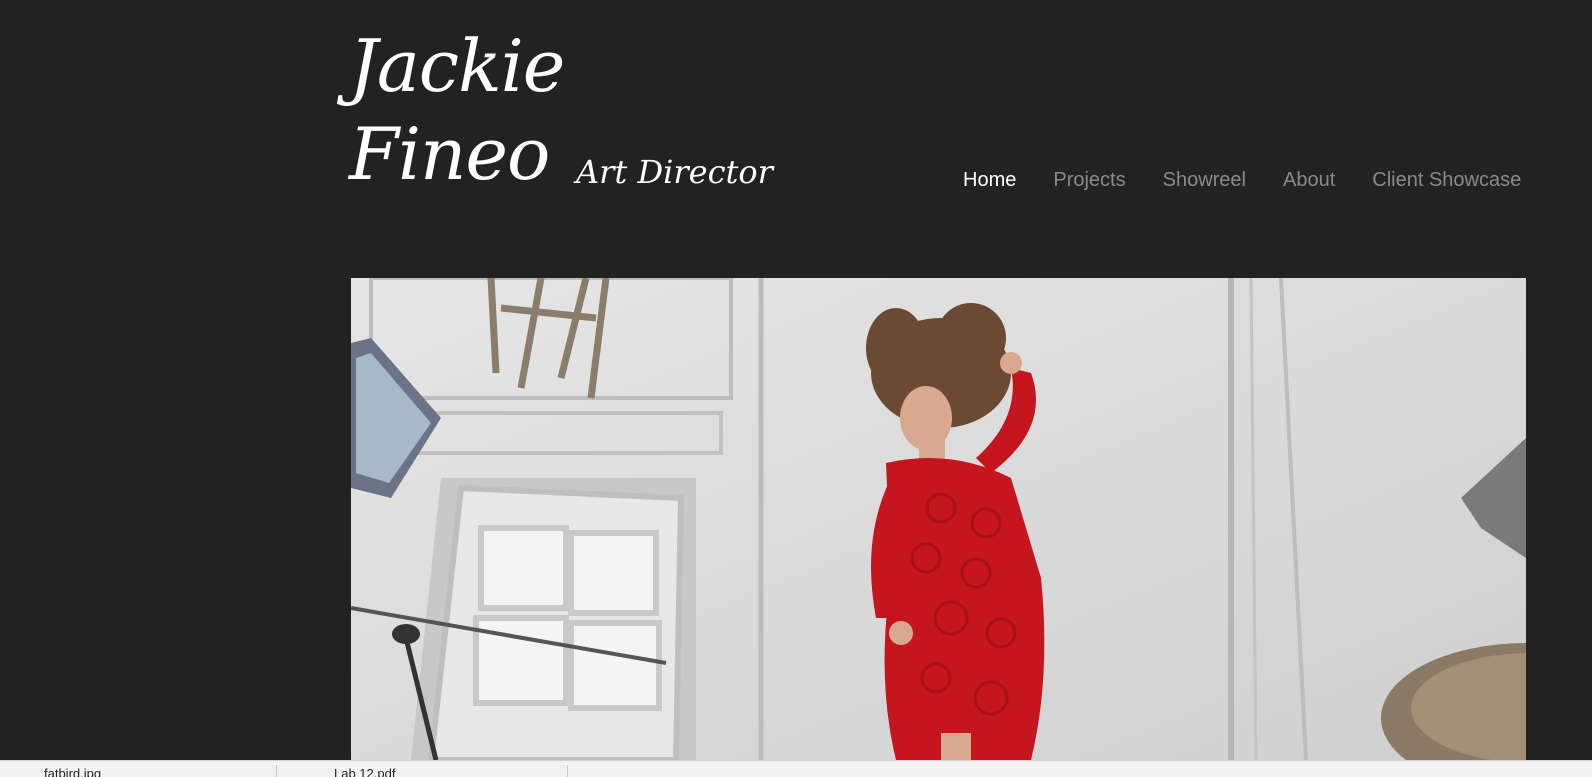 The image size is (1592, 777). I want to click on download-item: fatbird.jpg, so click(72, 771).